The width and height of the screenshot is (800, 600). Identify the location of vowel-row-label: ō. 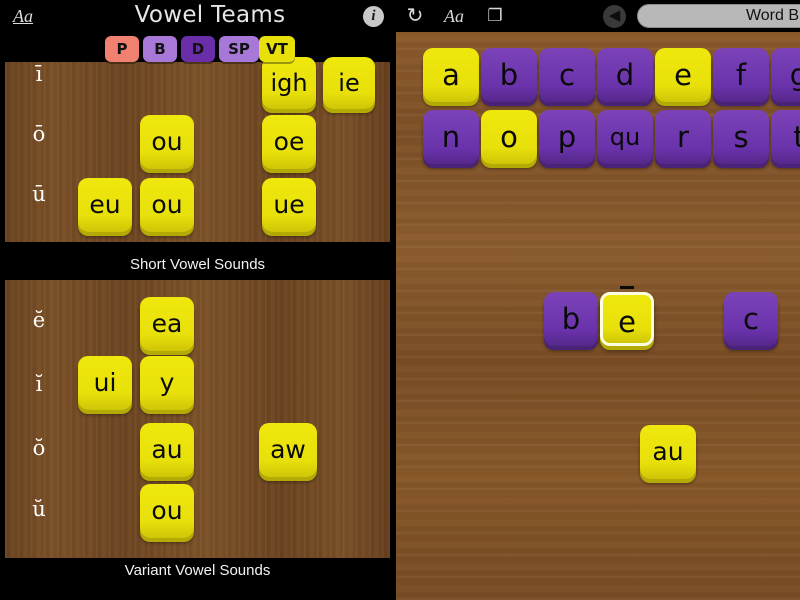
(39, 134).